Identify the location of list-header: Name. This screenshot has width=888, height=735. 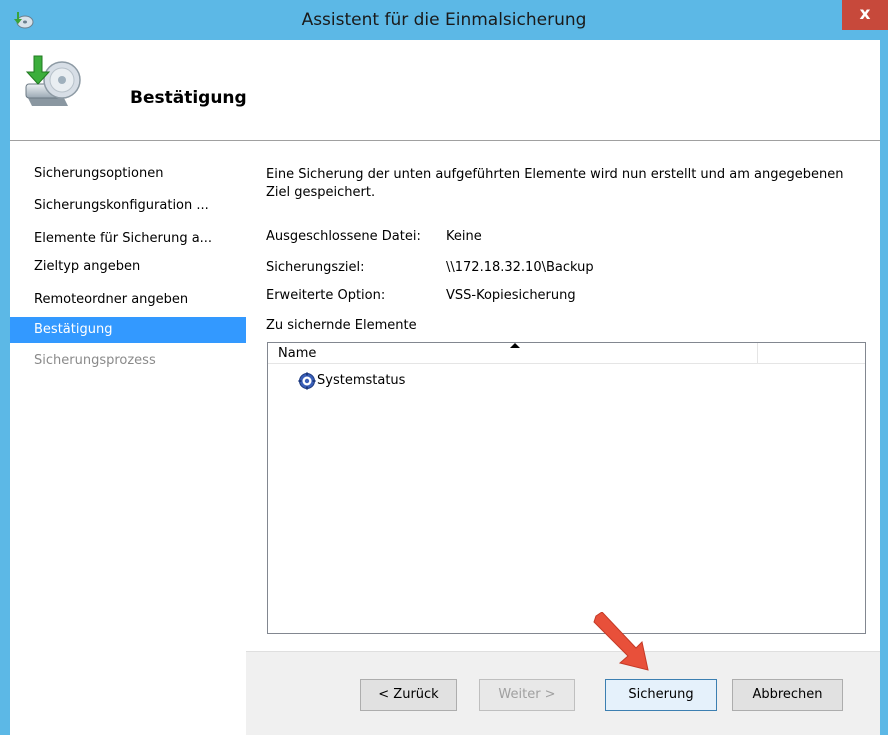
(566, 353).